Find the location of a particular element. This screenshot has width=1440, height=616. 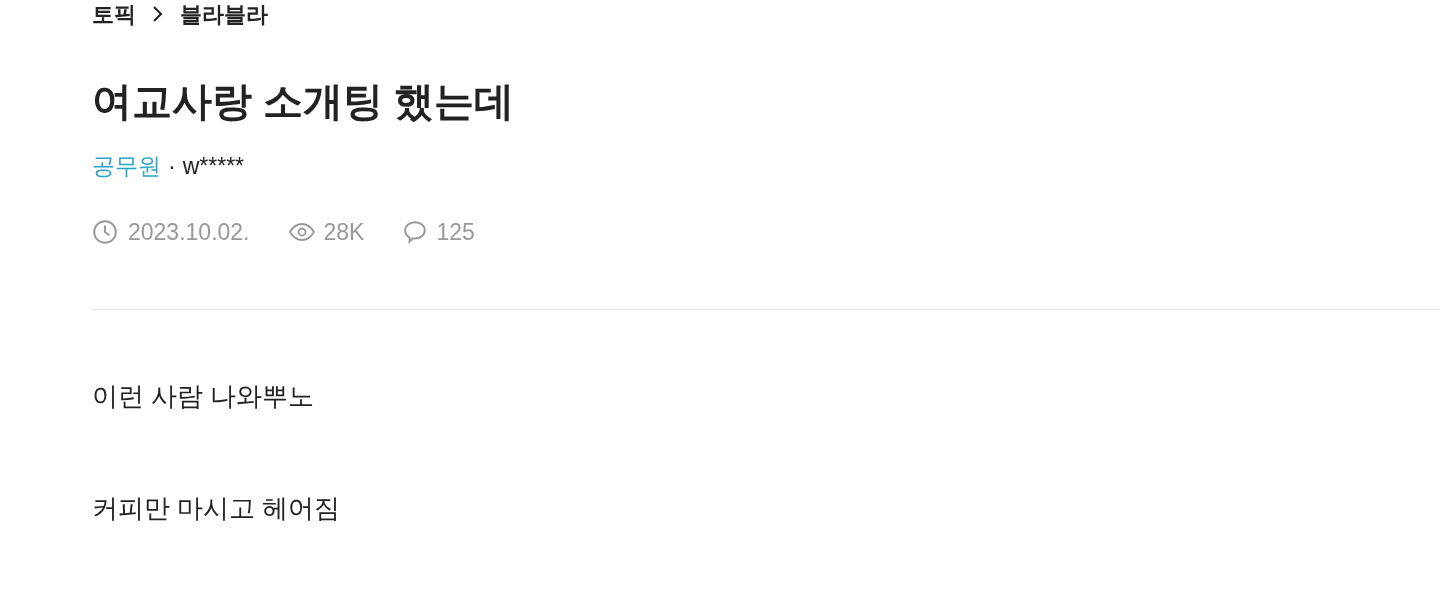

author-name: w***** is located at coordinates (213, 166).